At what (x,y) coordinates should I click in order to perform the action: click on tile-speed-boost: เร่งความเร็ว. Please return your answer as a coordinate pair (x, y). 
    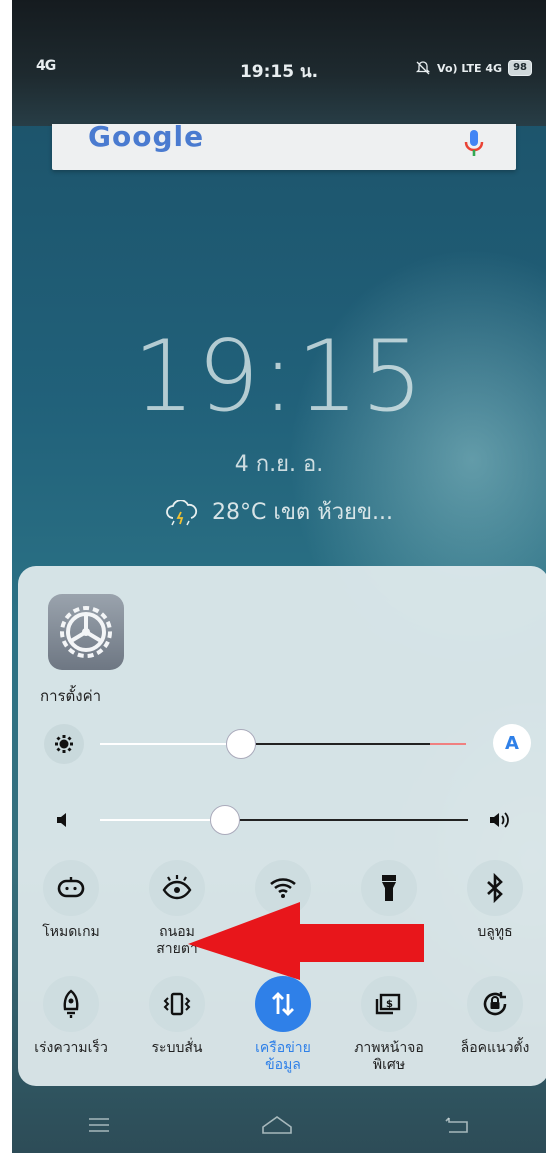
    Looking at the image, I should click on (71, 1016).